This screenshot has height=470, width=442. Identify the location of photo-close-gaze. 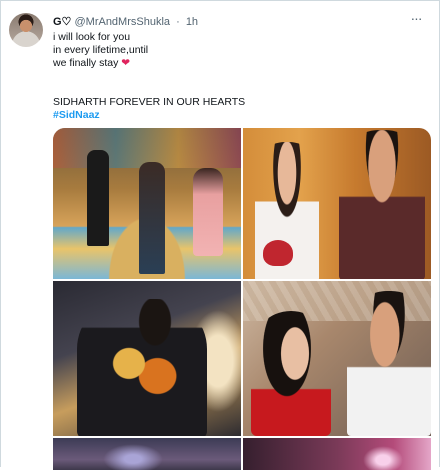
(337, 358).